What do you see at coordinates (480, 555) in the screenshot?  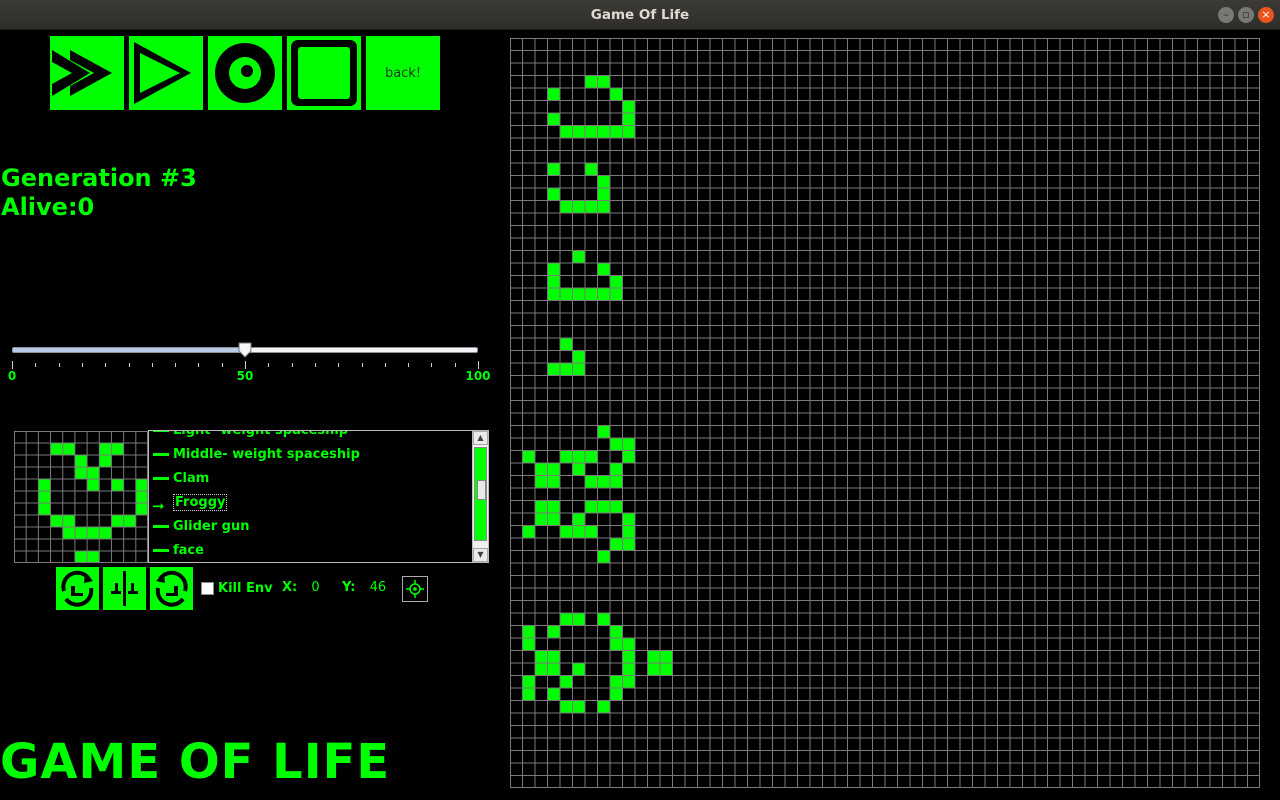 I see `scroll-down-icon: ▼` at bounding box center [480, 555].